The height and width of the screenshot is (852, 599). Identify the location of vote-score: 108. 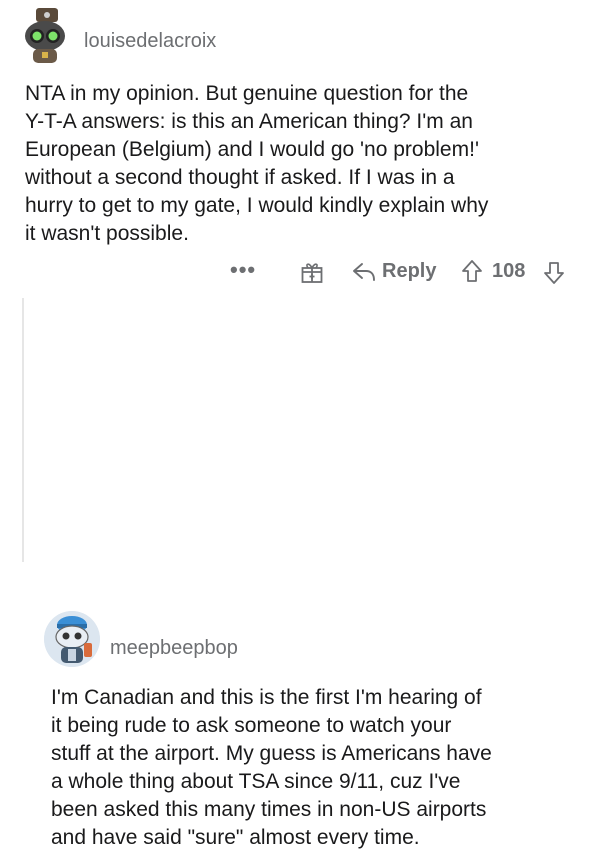
(509, 271).